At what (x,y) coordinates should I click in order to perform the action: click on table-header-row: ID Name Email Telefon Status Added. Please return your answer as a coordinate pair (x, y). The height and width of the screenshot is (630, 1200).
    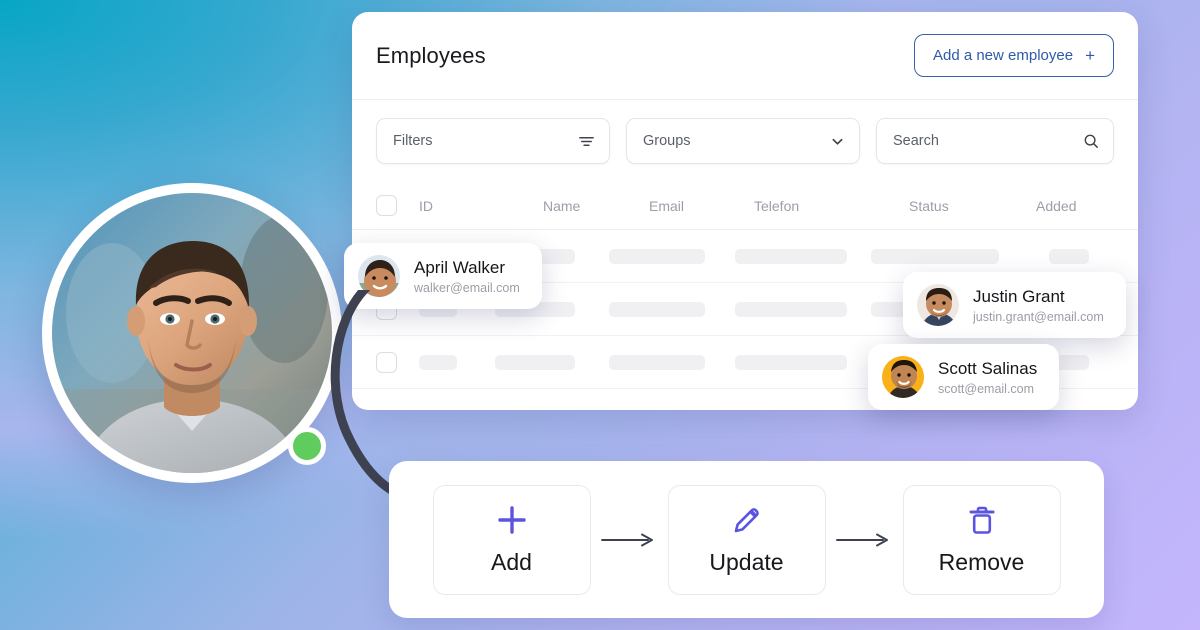
    Looking at the image, I should click on (745, 206).